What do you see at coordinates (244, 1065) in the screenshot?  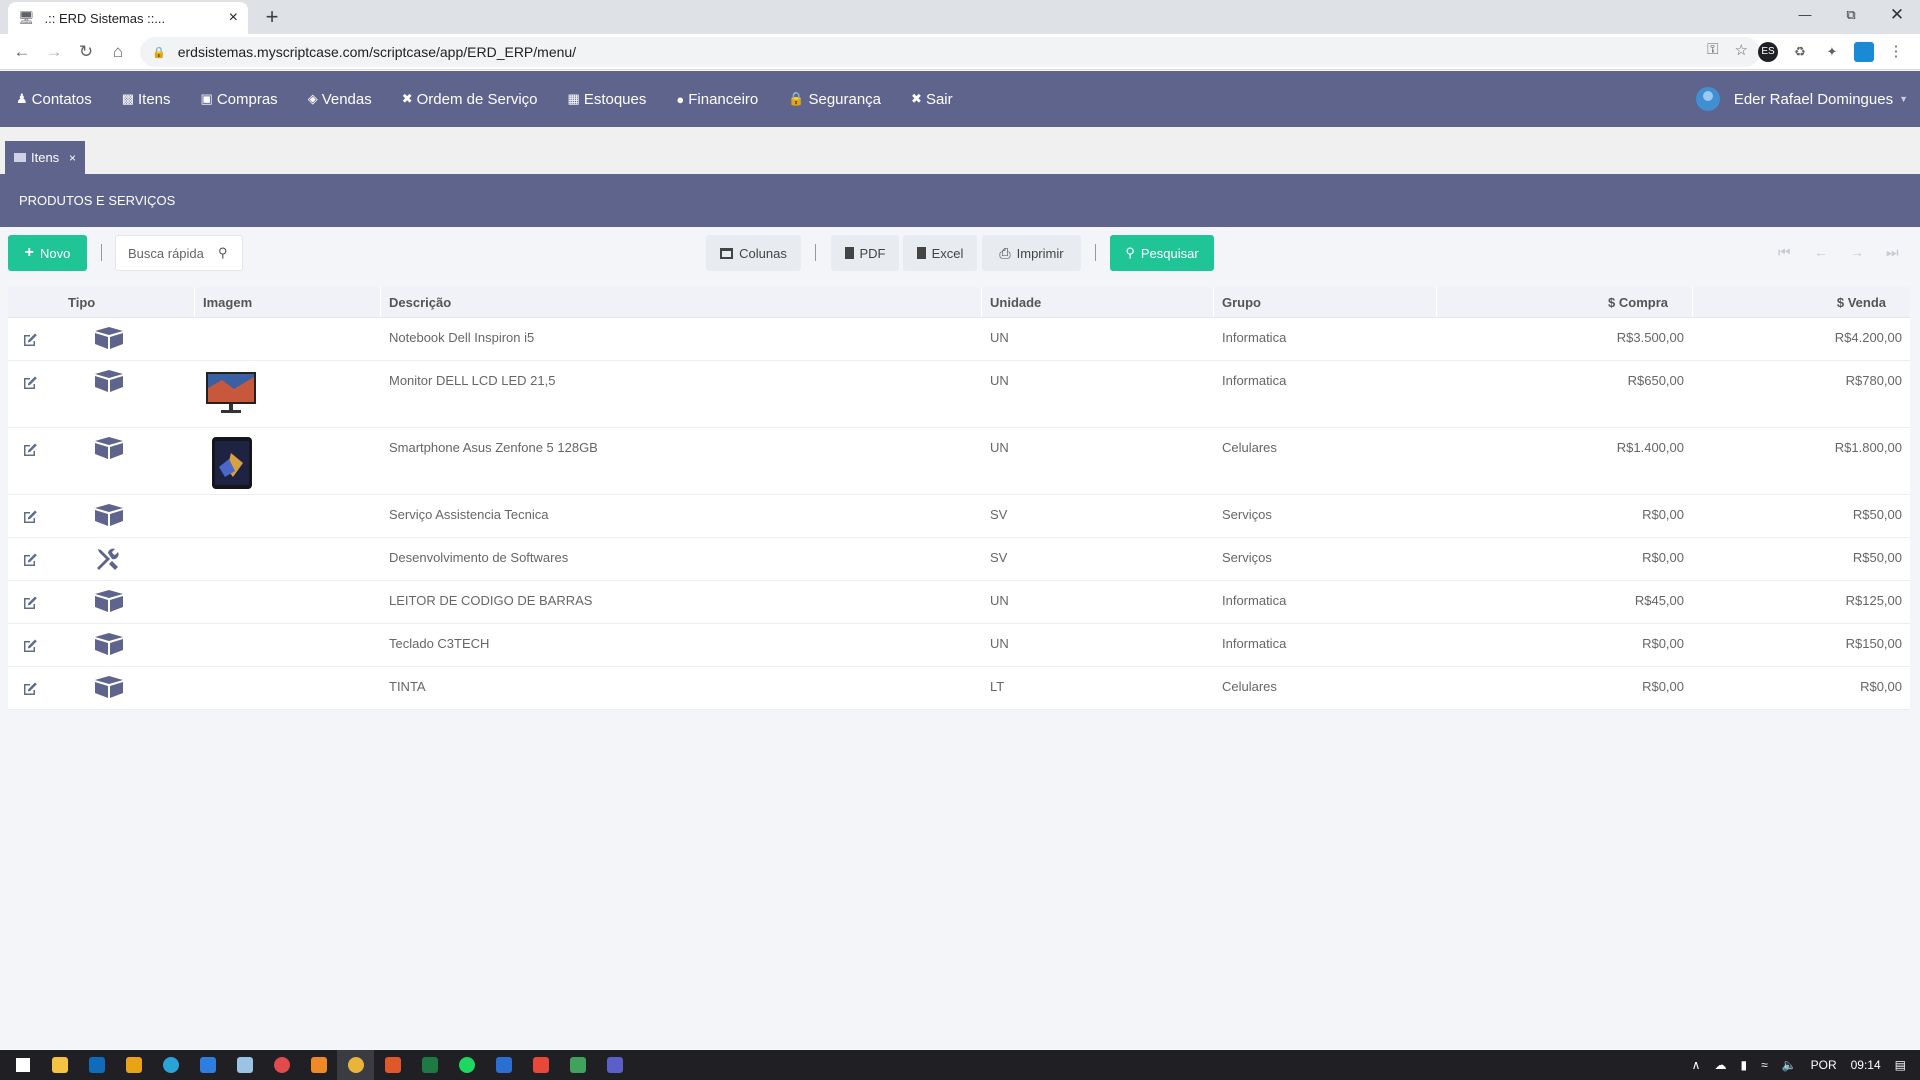 I see `notepad-icon` at bounding box center [244, 1065].